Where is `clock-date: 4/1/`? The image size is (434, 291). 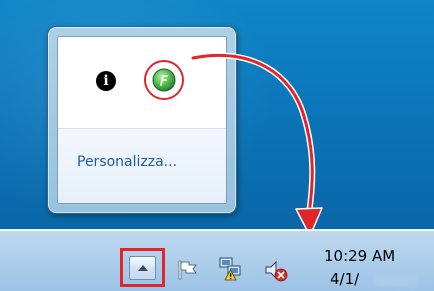
clock-date: 4/1/ is located at coordinates (345, 279).